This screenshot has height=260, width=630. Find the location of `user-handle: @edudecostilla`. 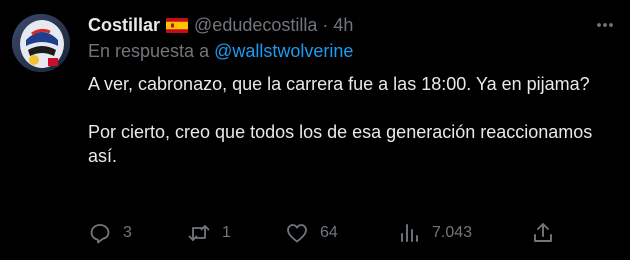

user-handle: @edudecostilla is located at coordinates (255, 25).